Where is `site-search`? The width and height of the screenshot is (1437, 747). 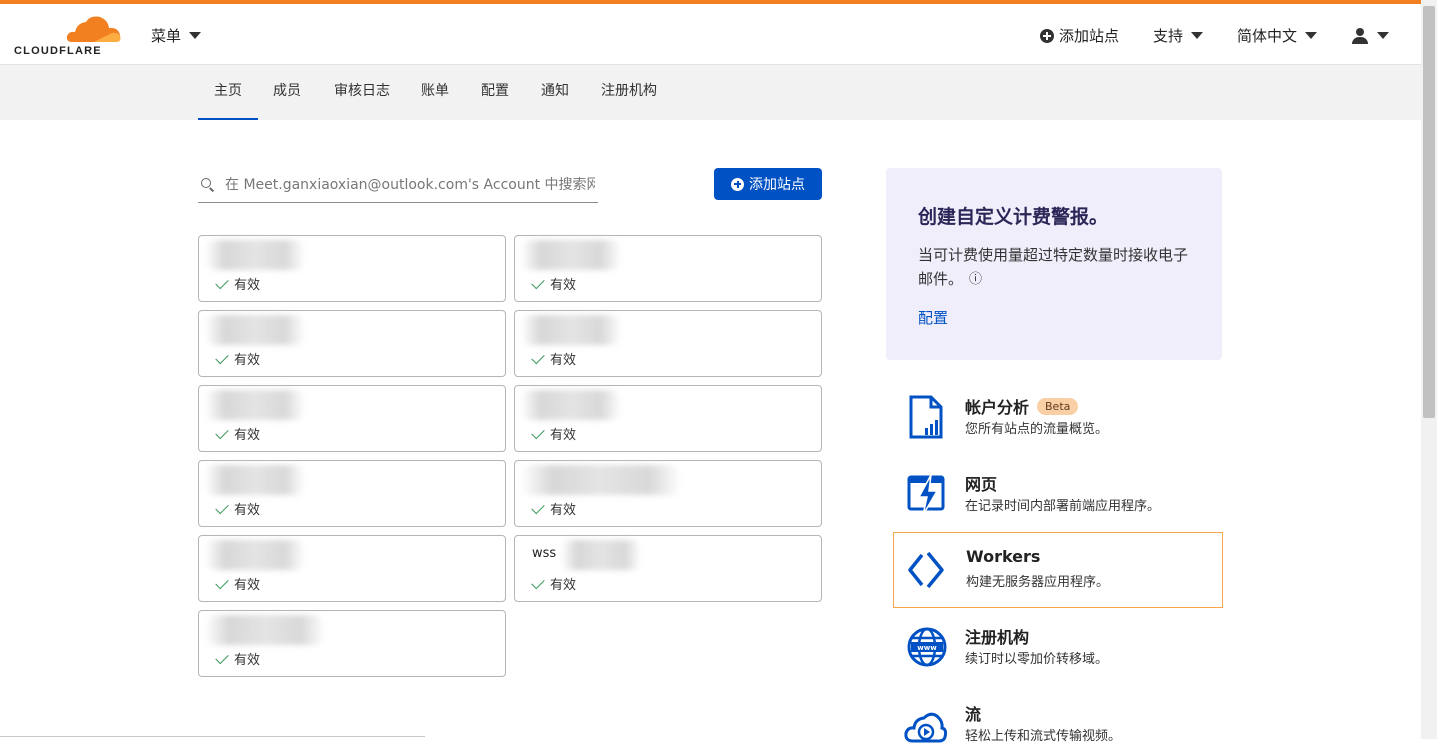
site-search is located at coordinates (398, 185).